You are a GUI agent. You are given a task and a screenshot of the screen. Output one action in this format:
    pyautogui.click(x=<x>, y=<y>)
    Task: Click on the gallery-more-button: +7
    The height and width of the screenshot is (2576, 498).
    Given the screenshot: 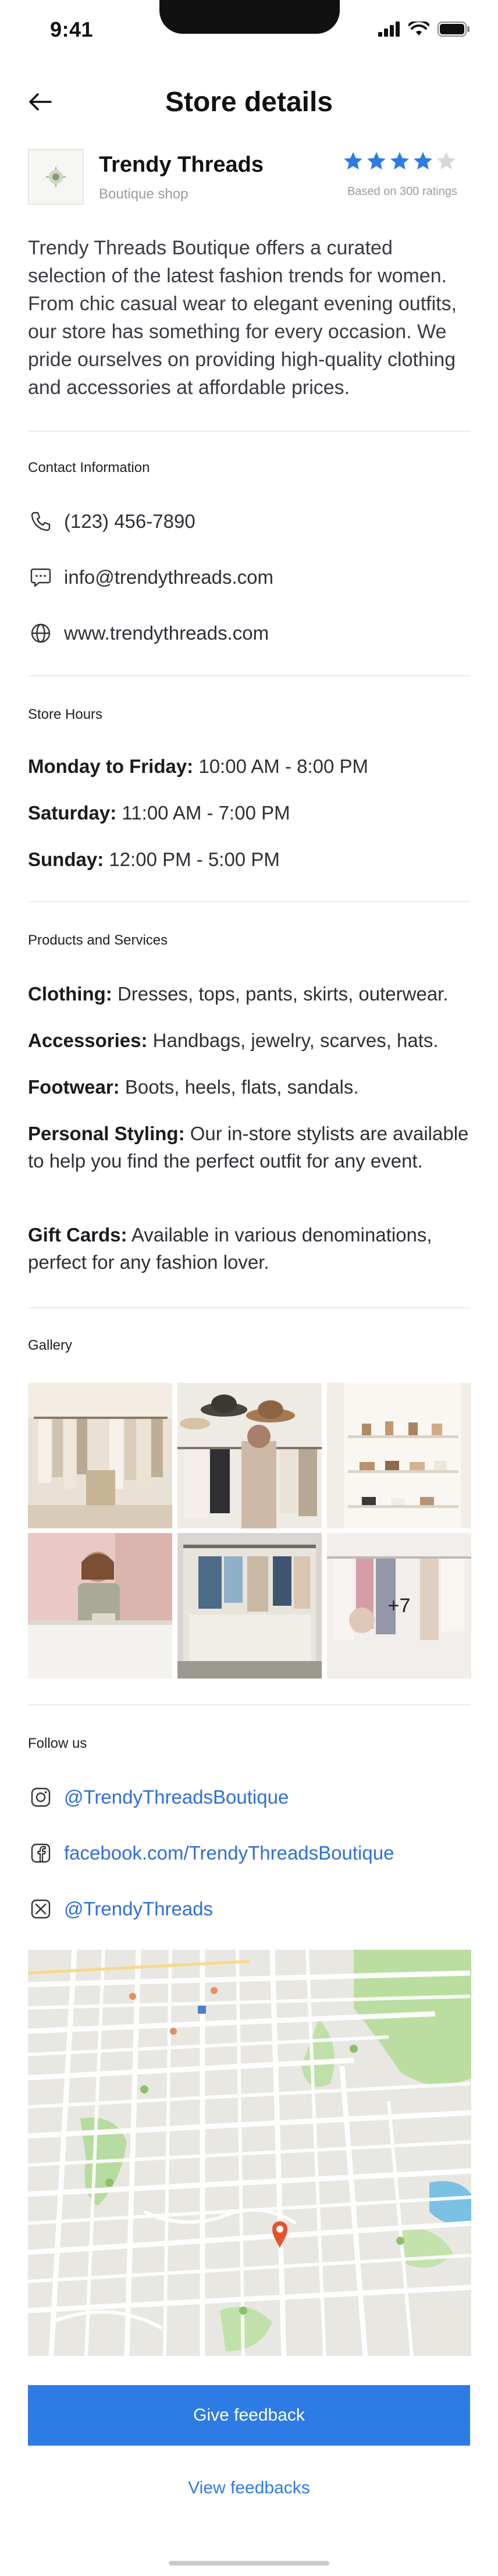 What is the action you would take?
    pyautogui.click(x=399, y=1606)
    